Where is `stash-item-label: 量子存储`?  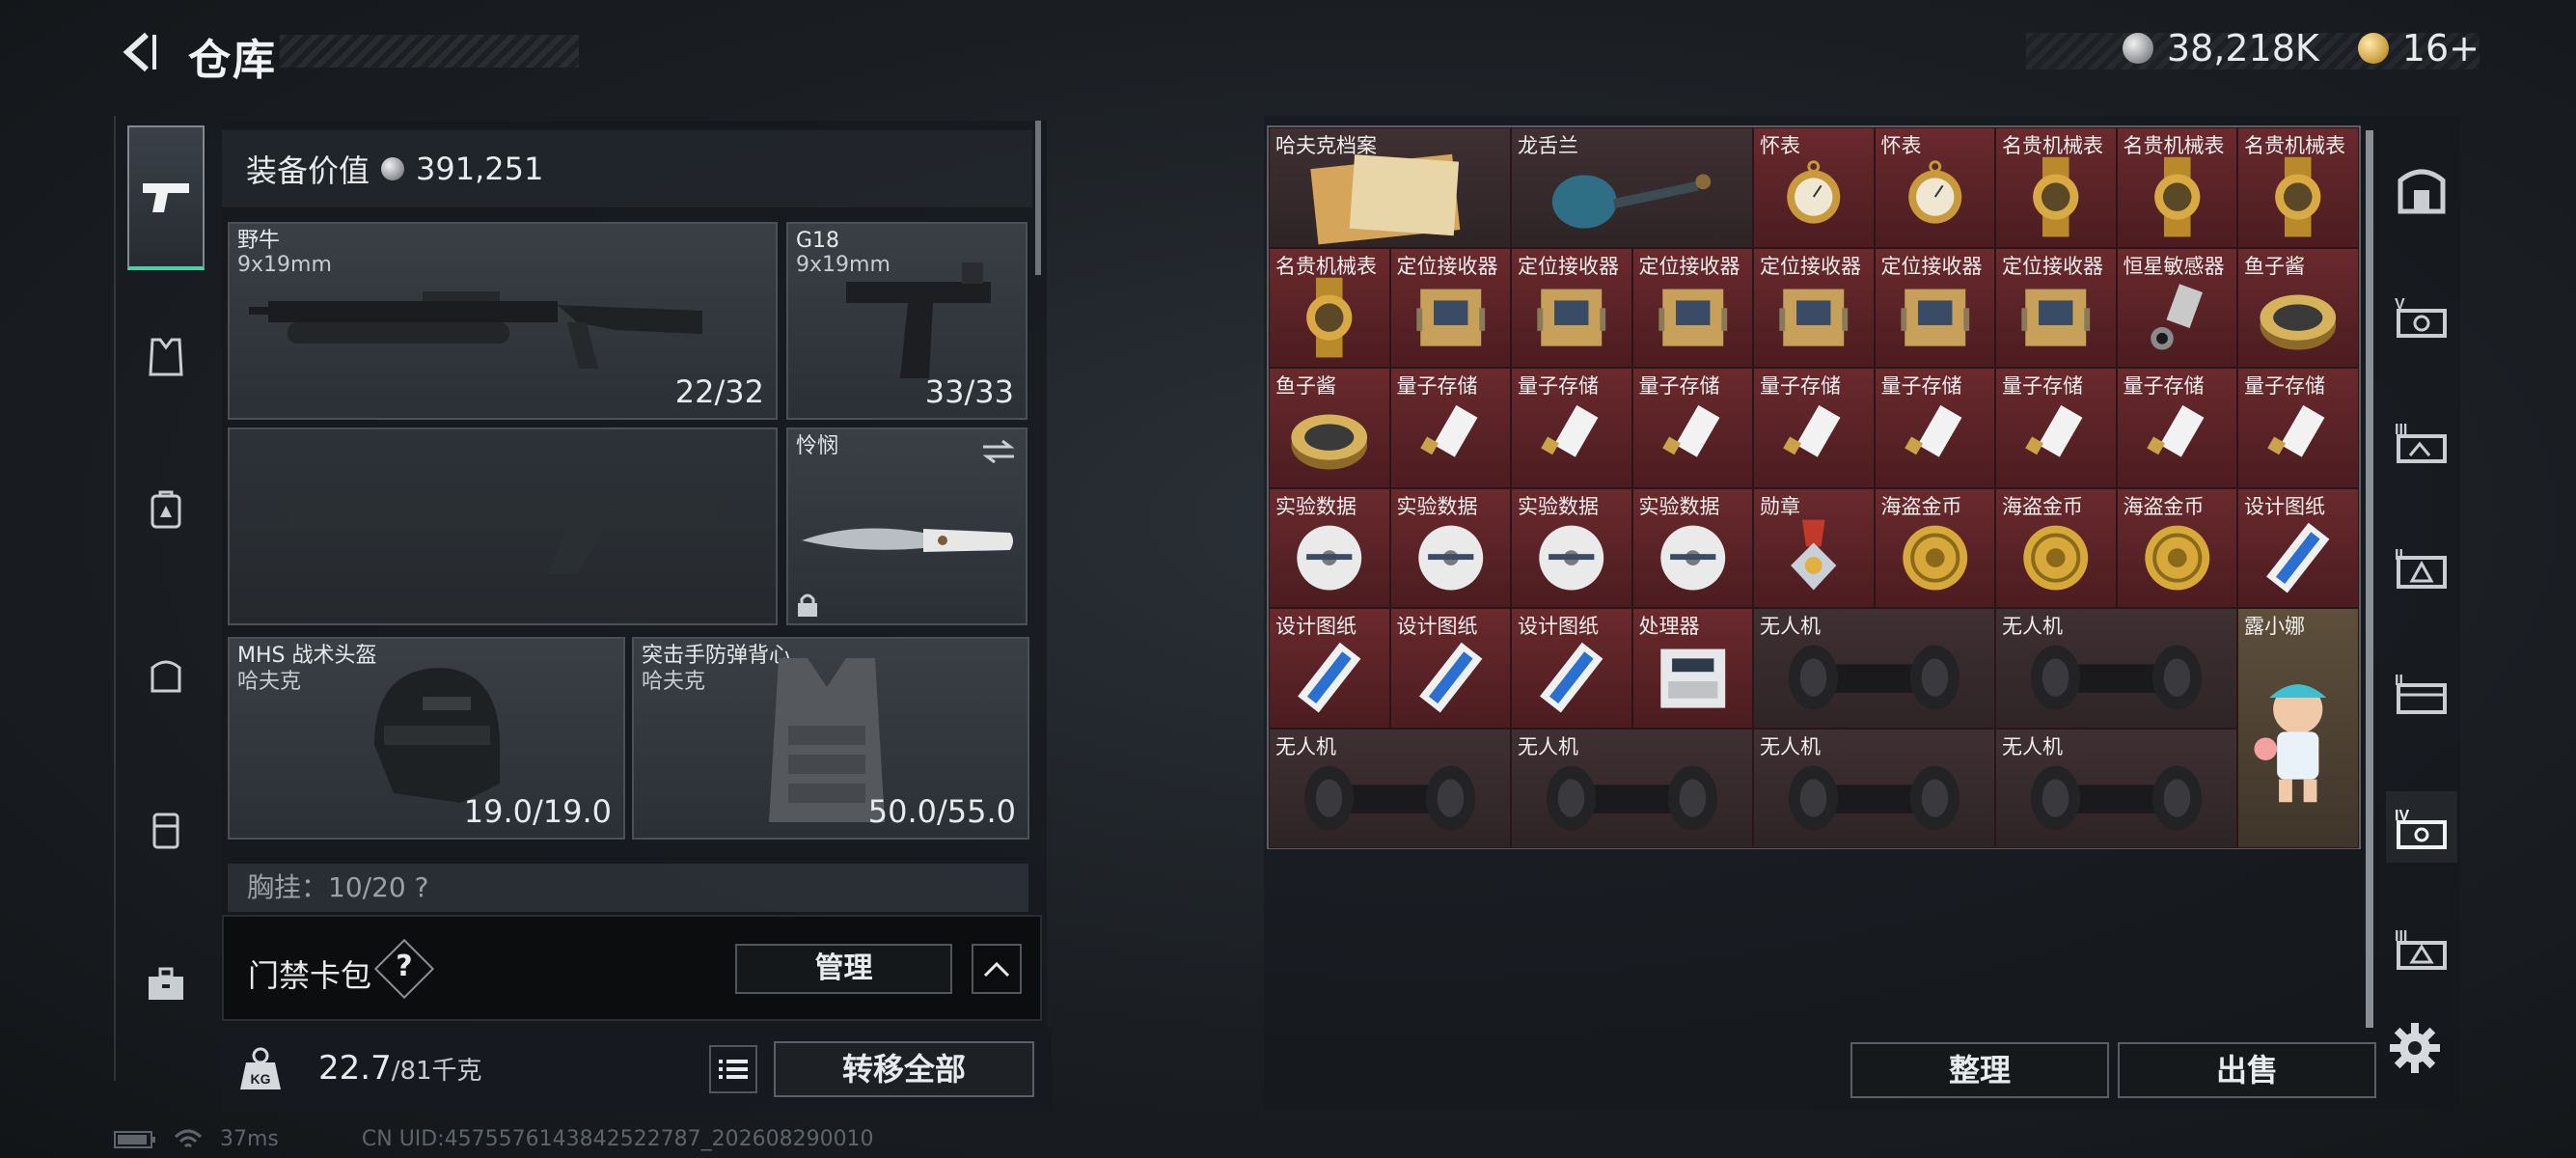 stash-item-label: 量子存储 is located at coordinates (1437, 386).